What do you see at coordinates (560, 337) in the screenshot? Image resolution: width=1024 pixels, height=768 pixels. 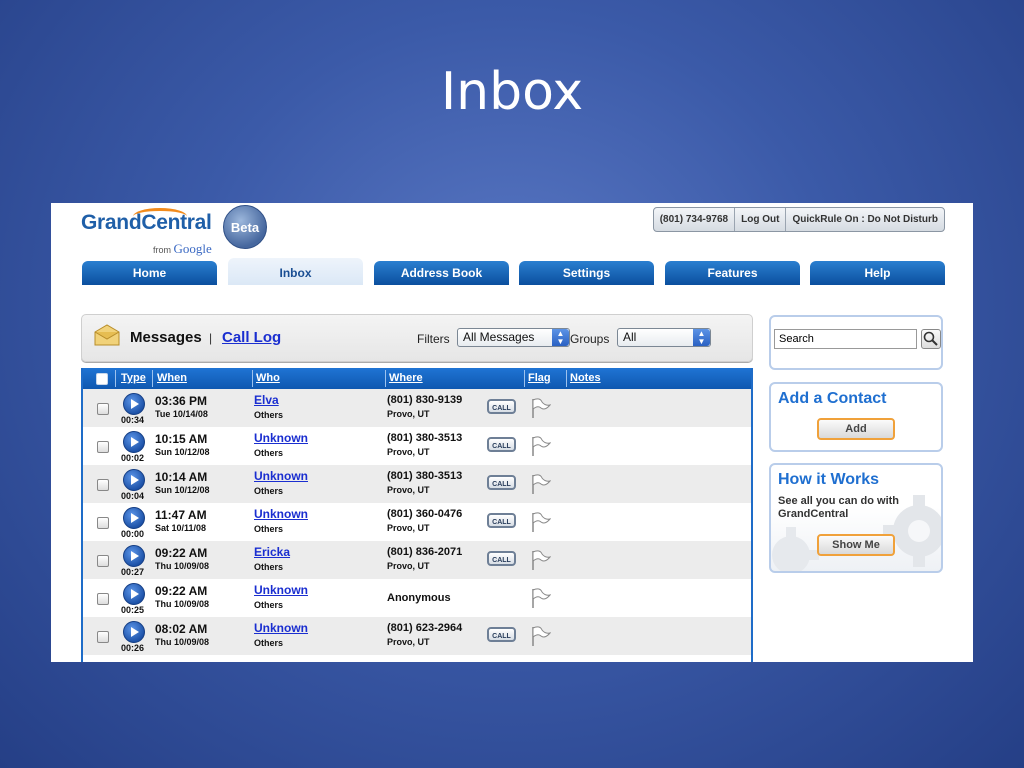 I see `select-arrows-icon: ▲ ▼` at bounding box center [560, 337].